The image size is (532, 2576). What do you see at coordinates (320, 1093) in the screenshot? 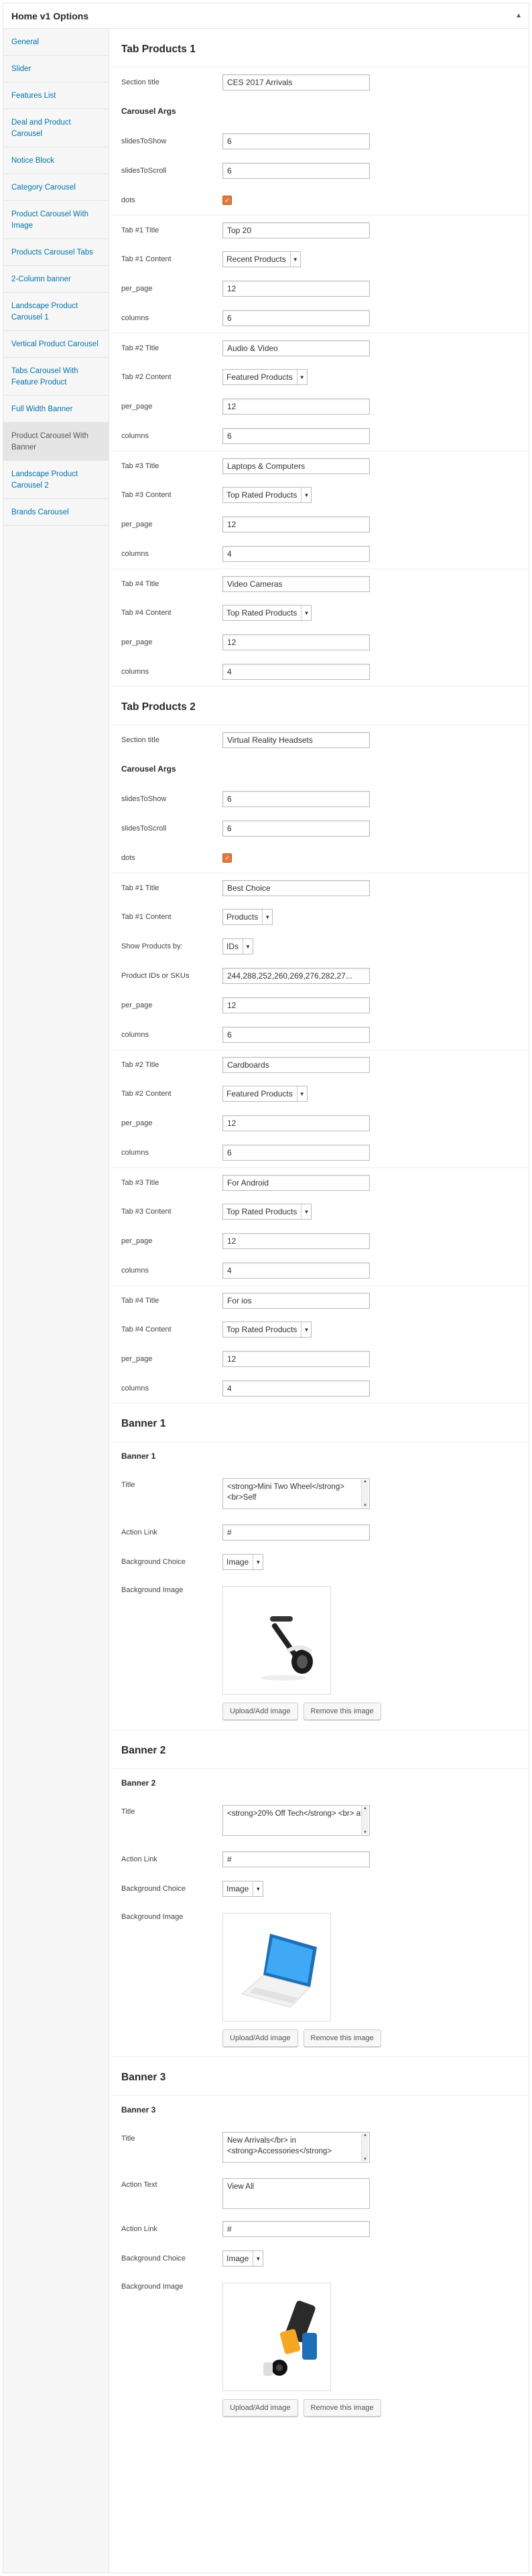
I see `field-row: Tab #2 Content Featured Products ▼` at bounding box center [320, 1093].